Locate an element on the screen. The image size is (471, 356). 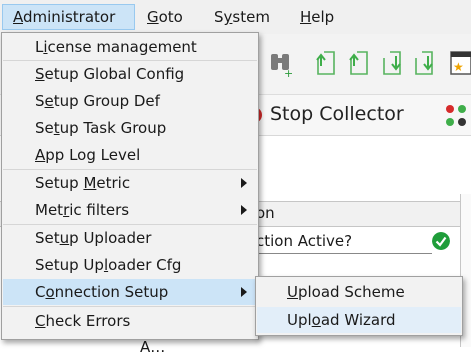
menu-item-check-errors: Check Errors is located at coordinates (130, 321).